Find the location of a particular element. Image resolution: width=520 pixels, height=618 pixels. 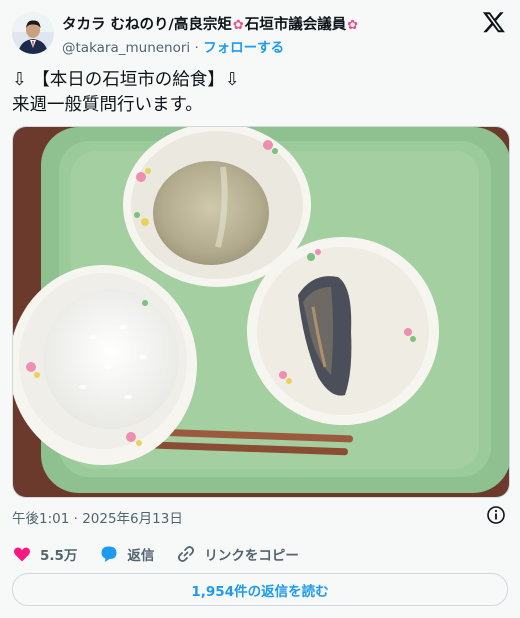

tweet-text: ⇩ 【本日の石垣市の給食】⇩ 来週一般質問行います。 is located at coordinates (125, 93).